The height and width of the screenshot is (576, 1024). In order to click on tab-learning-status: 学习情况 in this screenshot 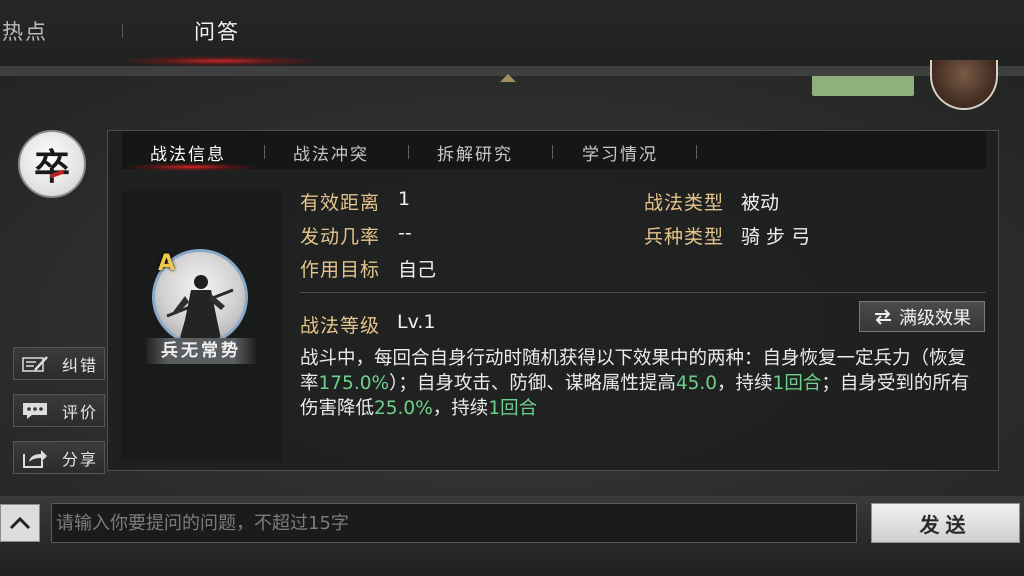, I will do `click(620, 152)`.